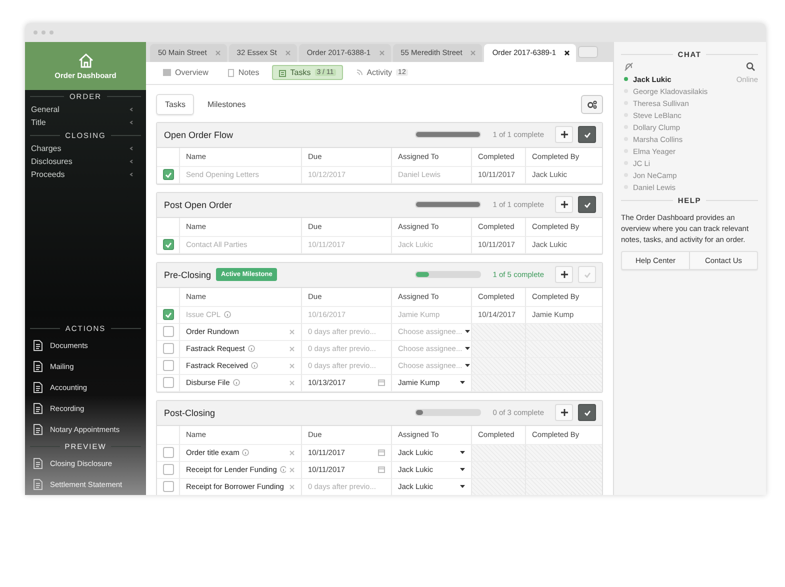  I want to click on gears-icon, so click(592, 104).